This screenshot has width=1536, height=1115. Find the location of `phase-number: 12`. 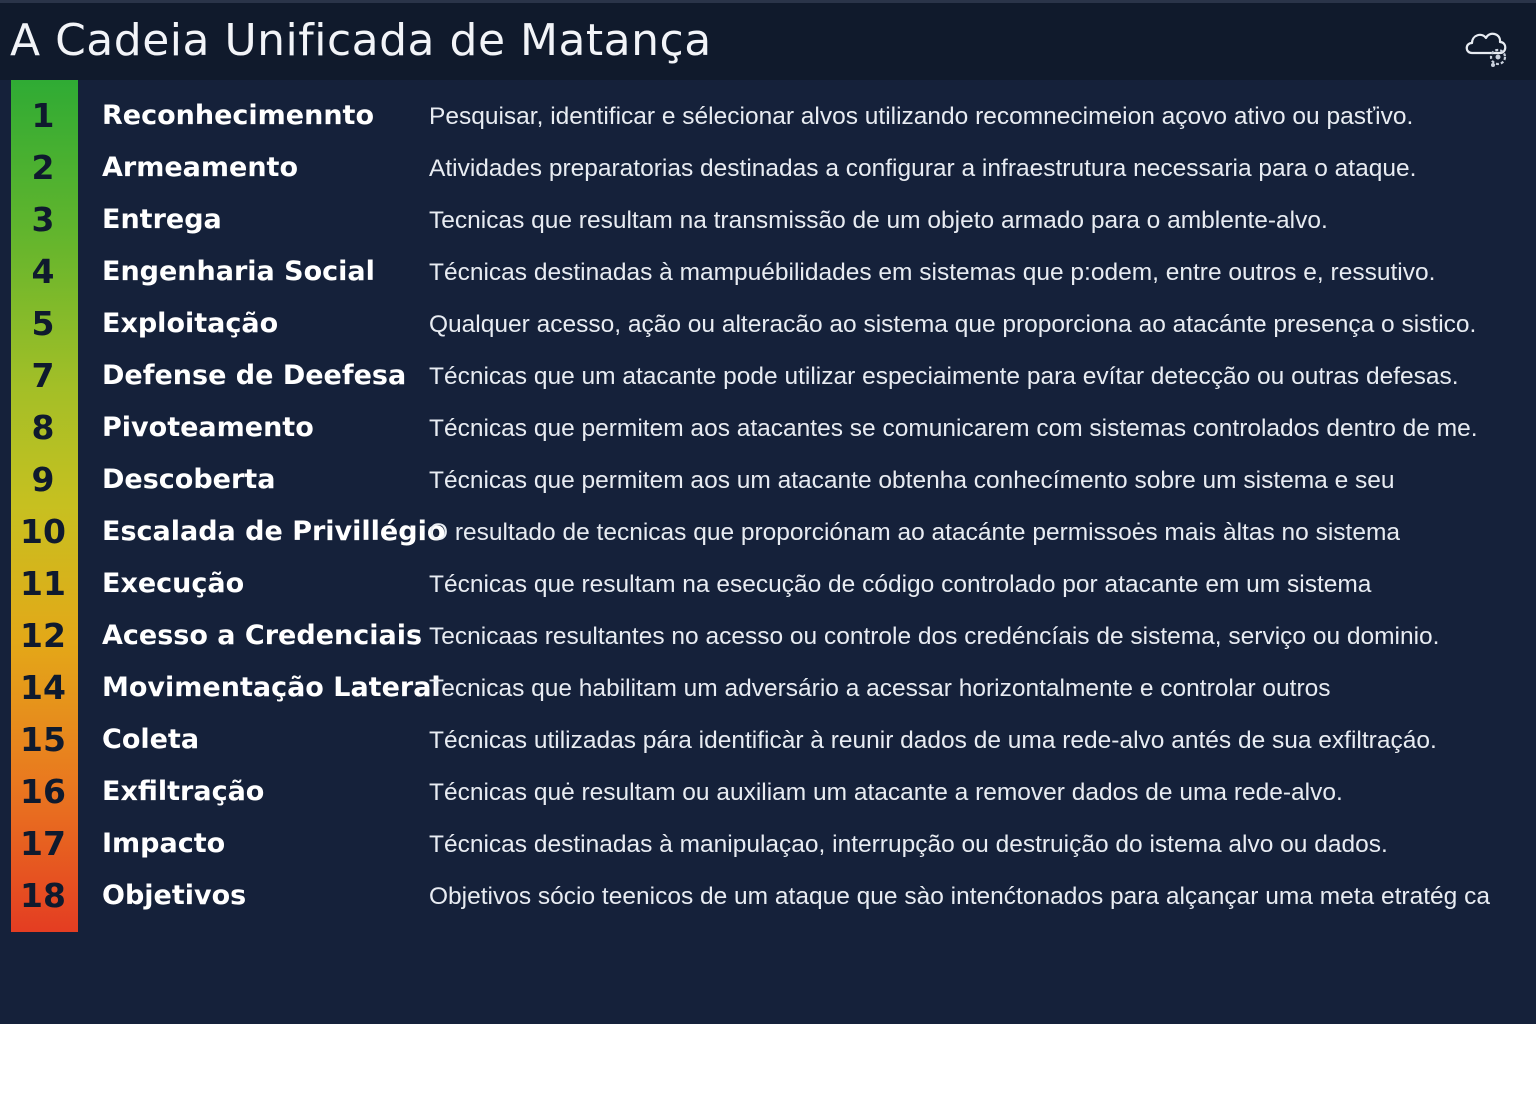

phase-number: 12 is located at coordinates (43, 635).